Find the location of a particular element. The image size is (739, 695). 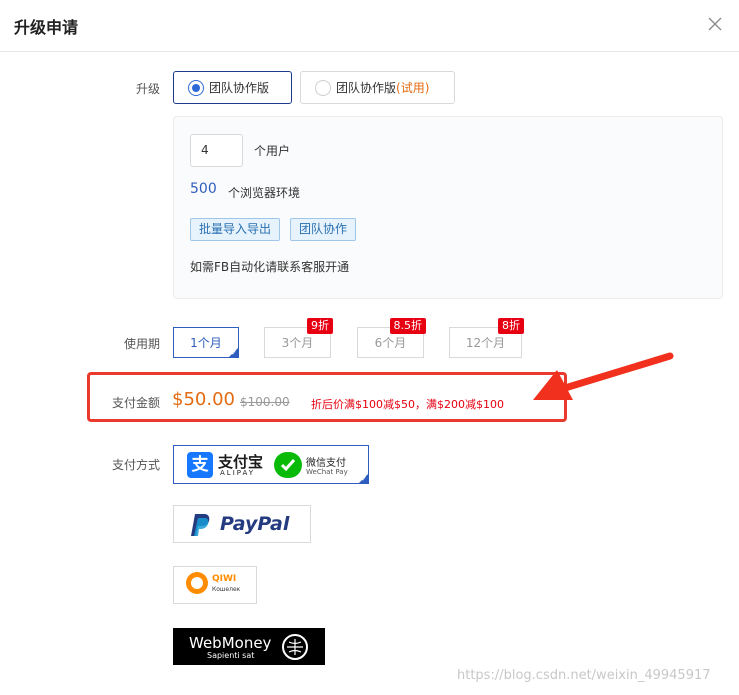

red-arrow-icon is located at coordinates (603, 376).